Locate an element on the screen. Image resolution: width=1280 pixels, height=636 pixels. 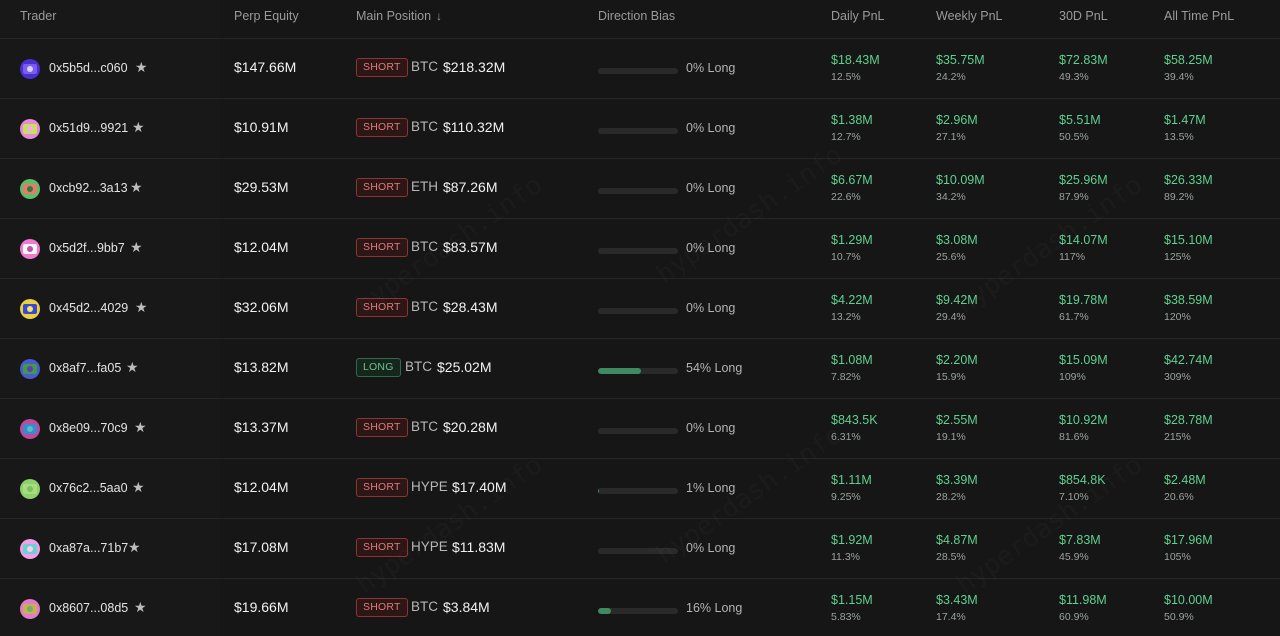
trader-address-link: 0x5d2f...9bb7 is located at coordinates (87, 248).